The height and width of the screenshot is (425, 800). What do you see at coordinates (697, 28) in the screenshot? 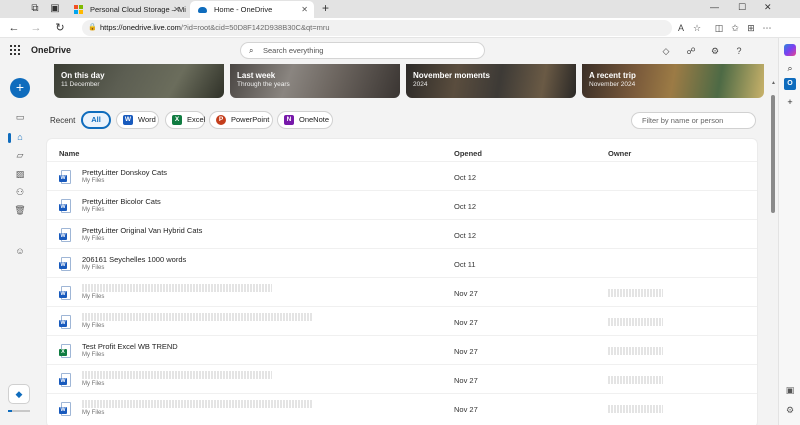
I see `favorite-star-icon: ☆` at bounding box center [697, 28].